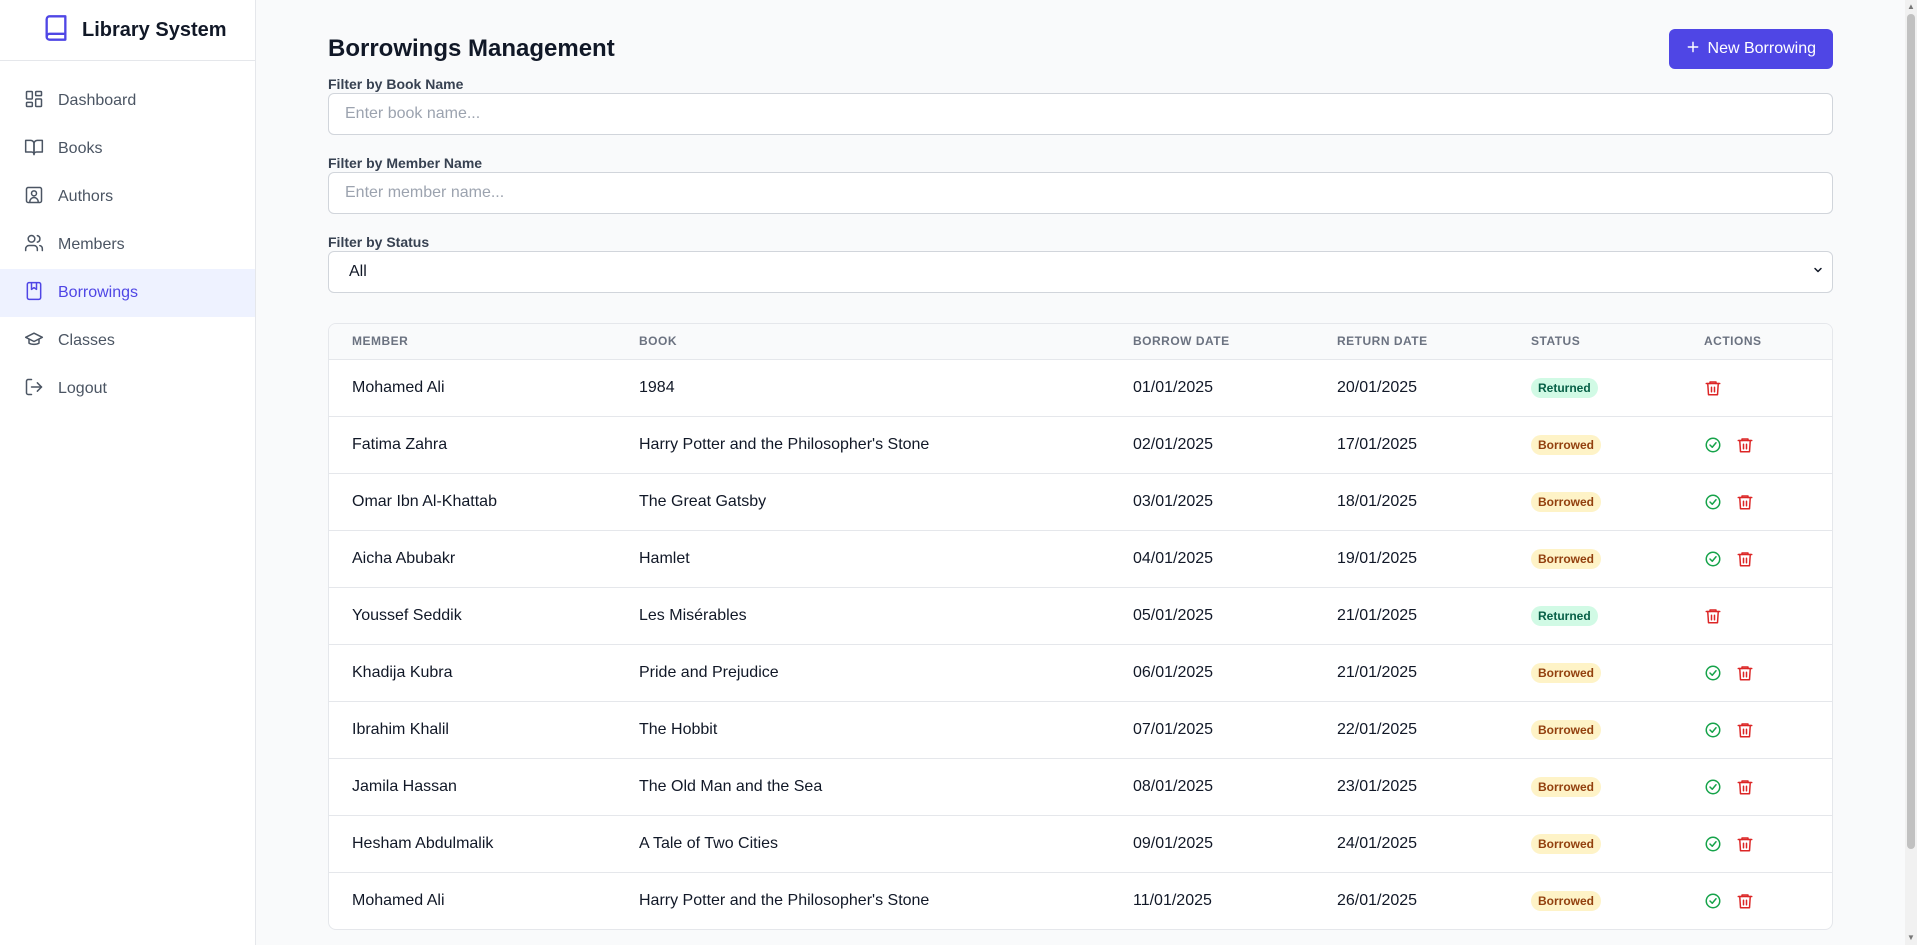  I want to click on scroll-up-icon: ▲, so click(1911, 7).